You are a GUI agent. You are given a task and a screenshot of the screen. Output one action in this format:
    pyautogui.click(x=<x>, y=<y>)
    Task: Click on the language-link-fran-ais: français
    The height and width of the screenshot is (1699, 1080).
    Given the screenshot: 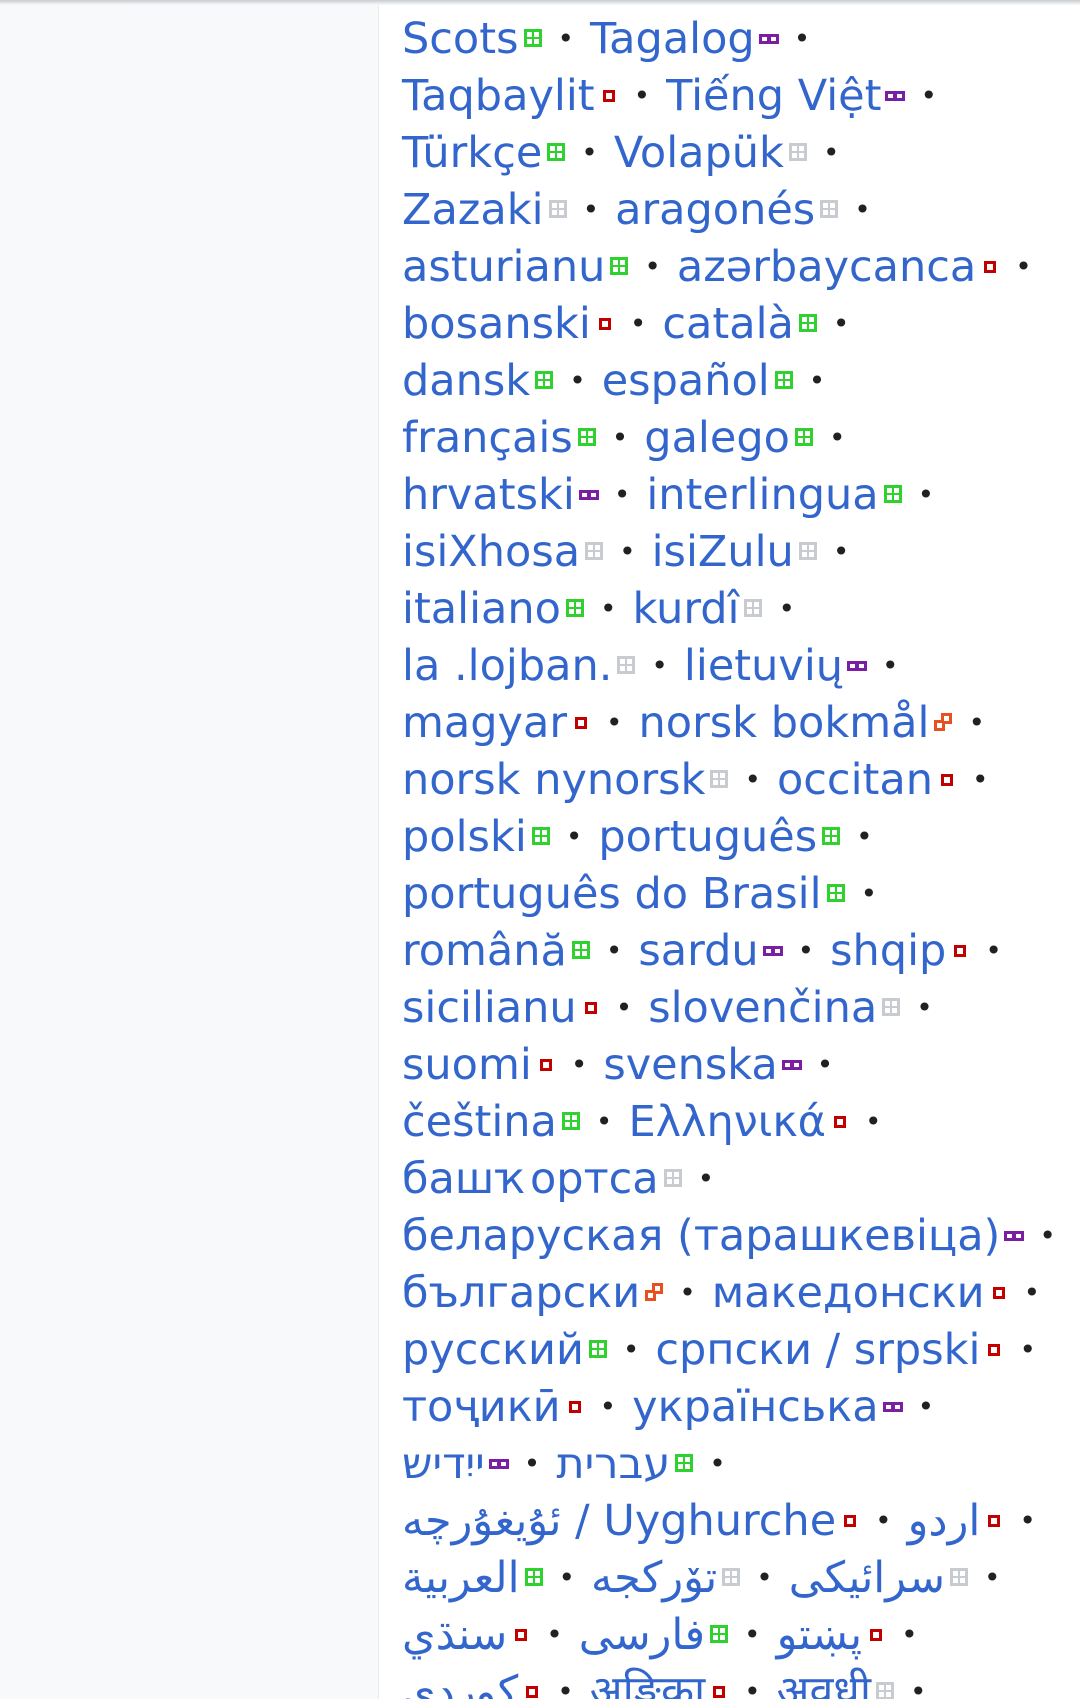 What is the action you would take?
    pyautogui.click(x=487, y=438)
    